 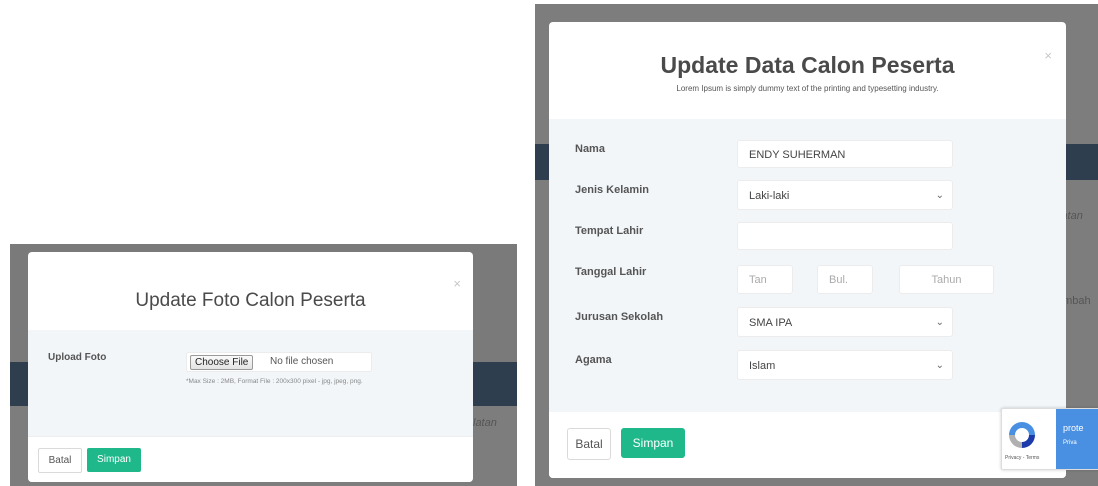 I want to click on major-label: Jurusan Sekolah, so click(x=619, y=317).